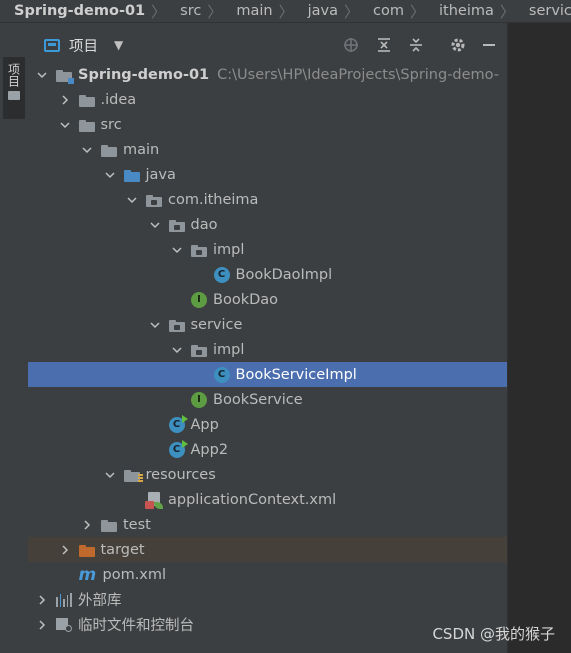 The width and height of the screenshot is (571, 653). What do you see at coordinates (87, 574) in the screenshot?
I see `maven-icon: m` at bounding box center [87, 574].